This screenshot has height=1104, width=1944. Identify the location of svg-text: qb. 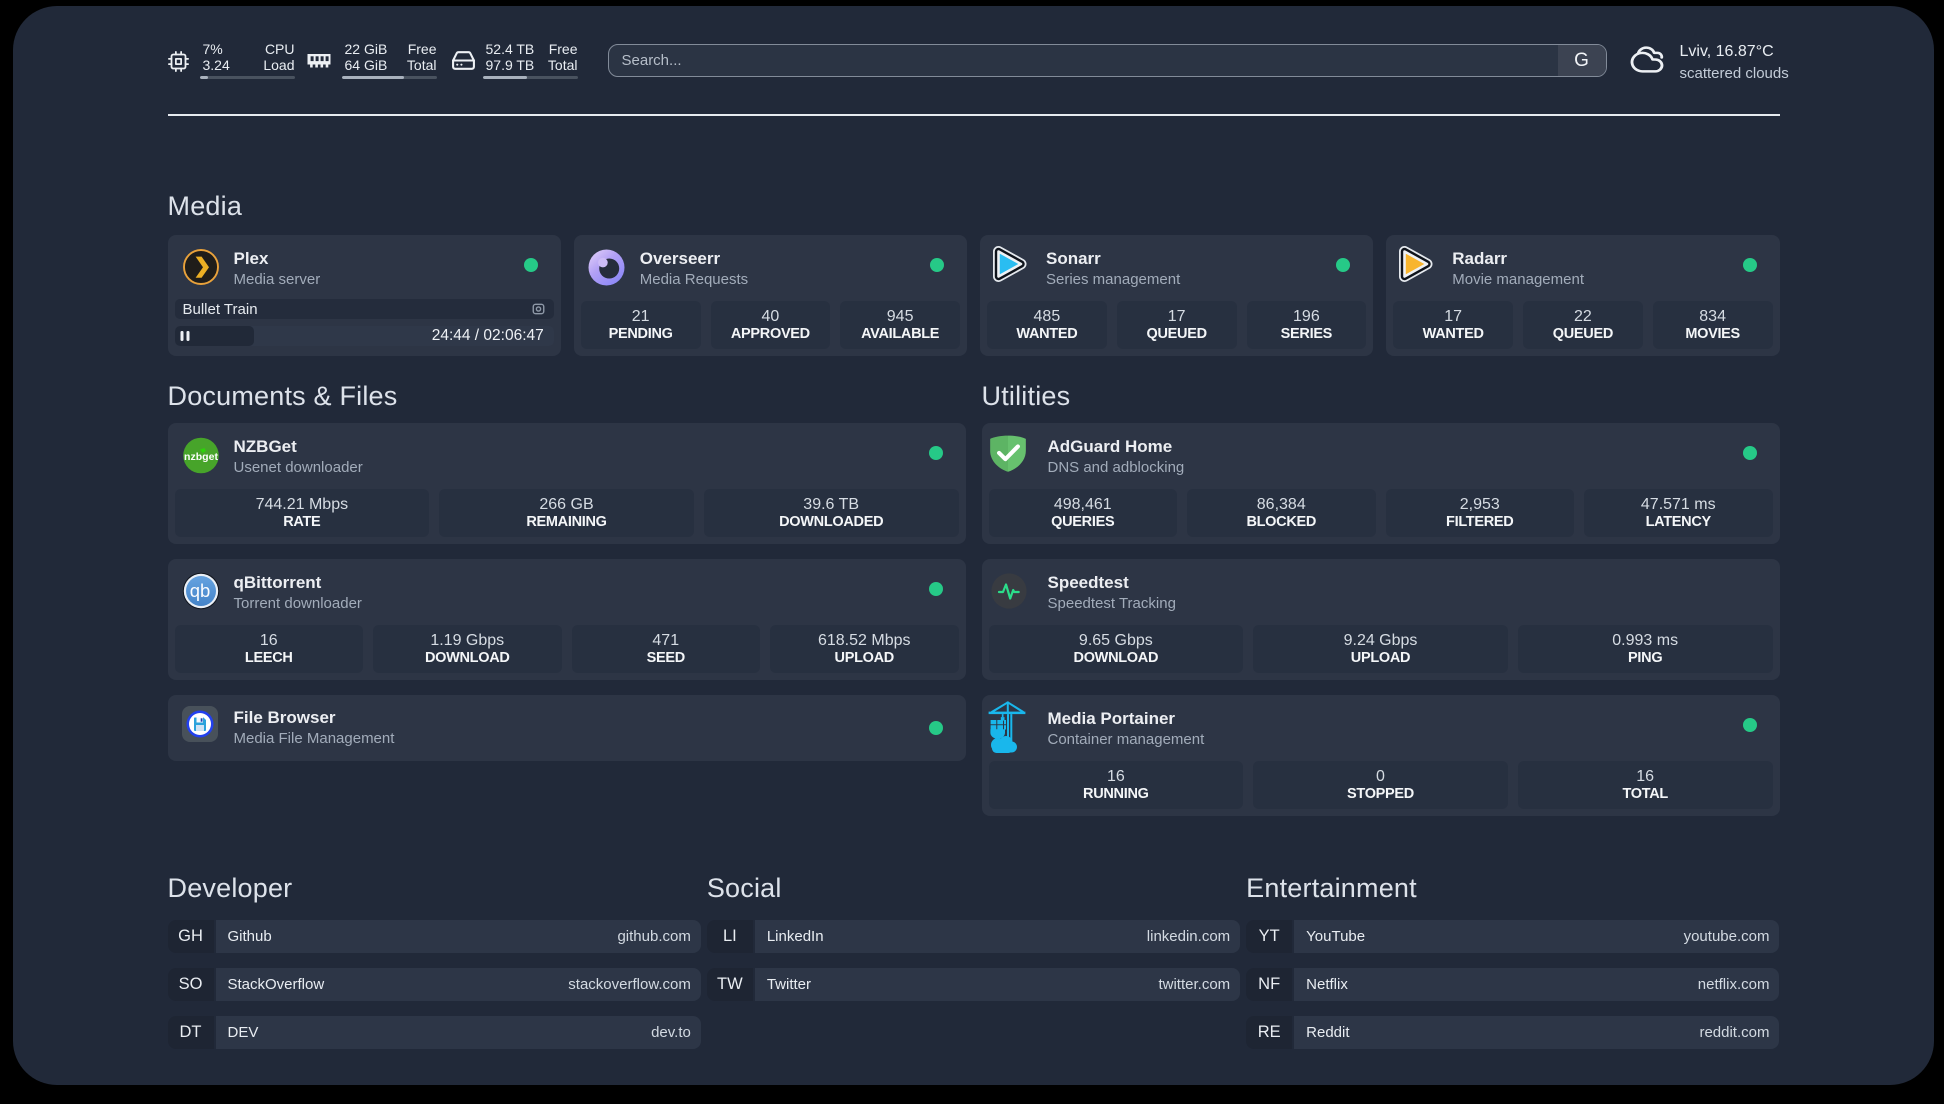
(199, 590).